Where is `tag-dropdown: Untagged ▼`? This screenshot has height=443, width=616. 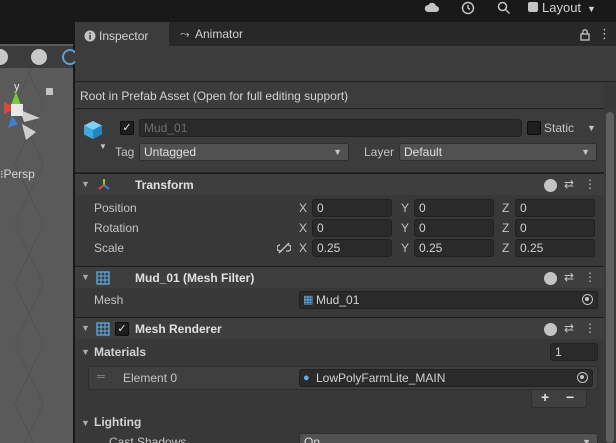
tag-dropdown: Untagged ▼ is located at coordinates (244, 152).